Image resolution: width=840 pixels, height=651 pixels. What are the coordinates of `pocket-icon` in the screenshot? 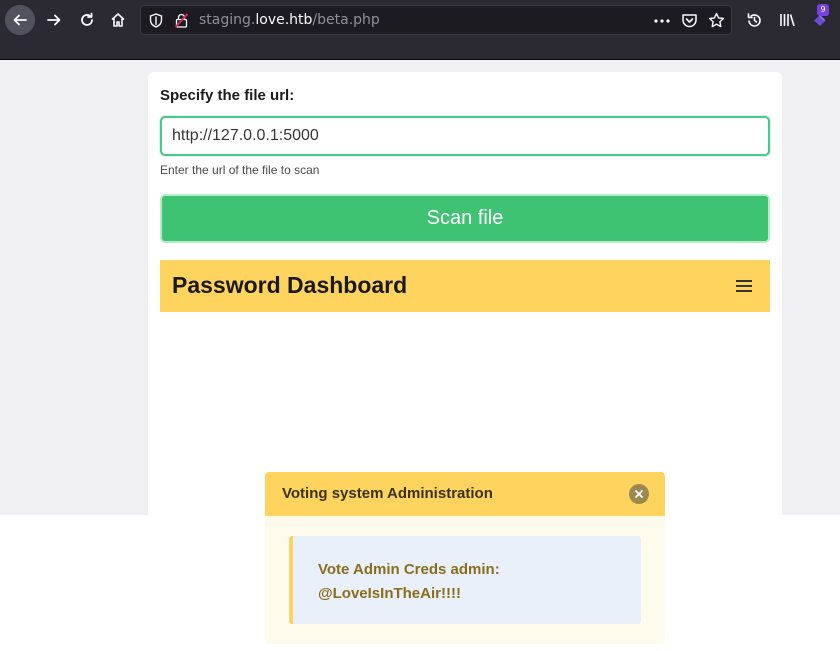 It's located at (689, 20).